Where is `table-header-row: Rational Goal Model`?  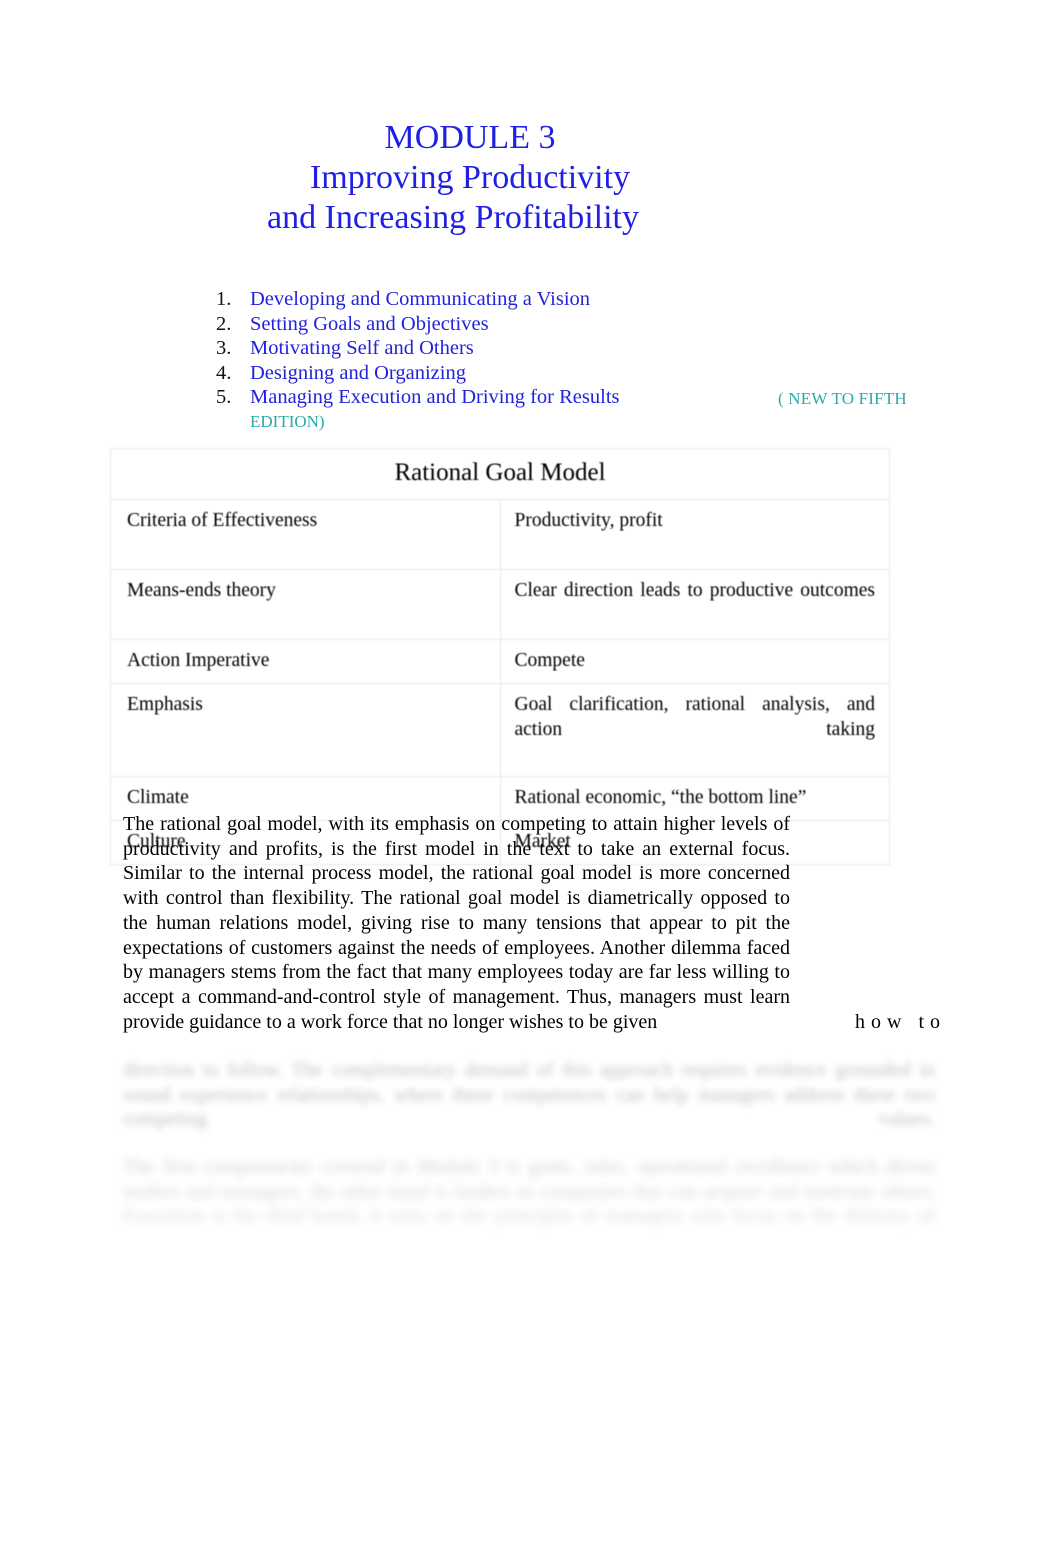
table-header-row: Rational Goal Model is located at coordinates (500, 474).